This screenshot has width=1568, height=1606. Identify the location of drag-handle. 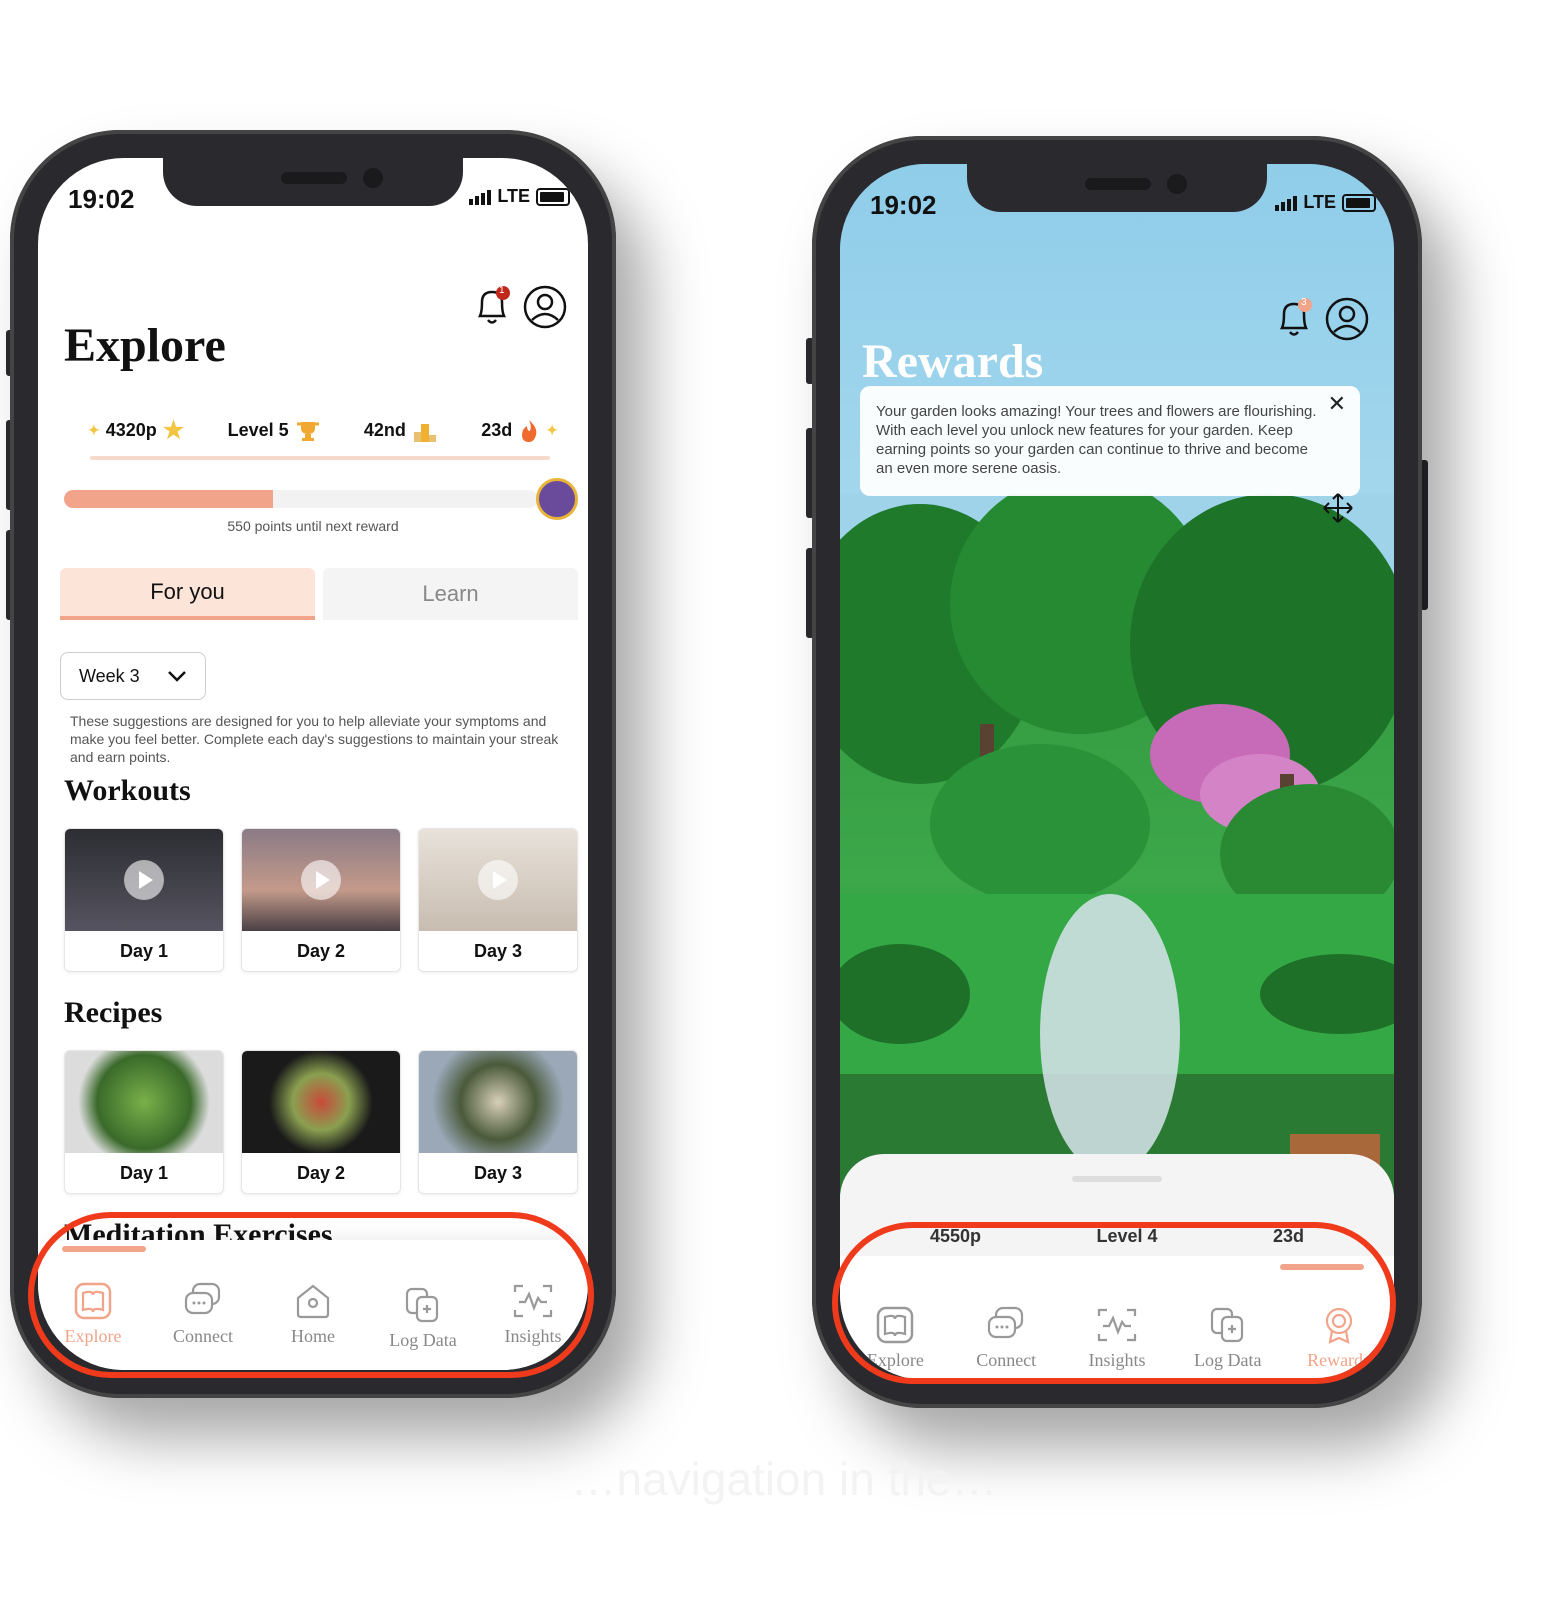
(1117, 1179).